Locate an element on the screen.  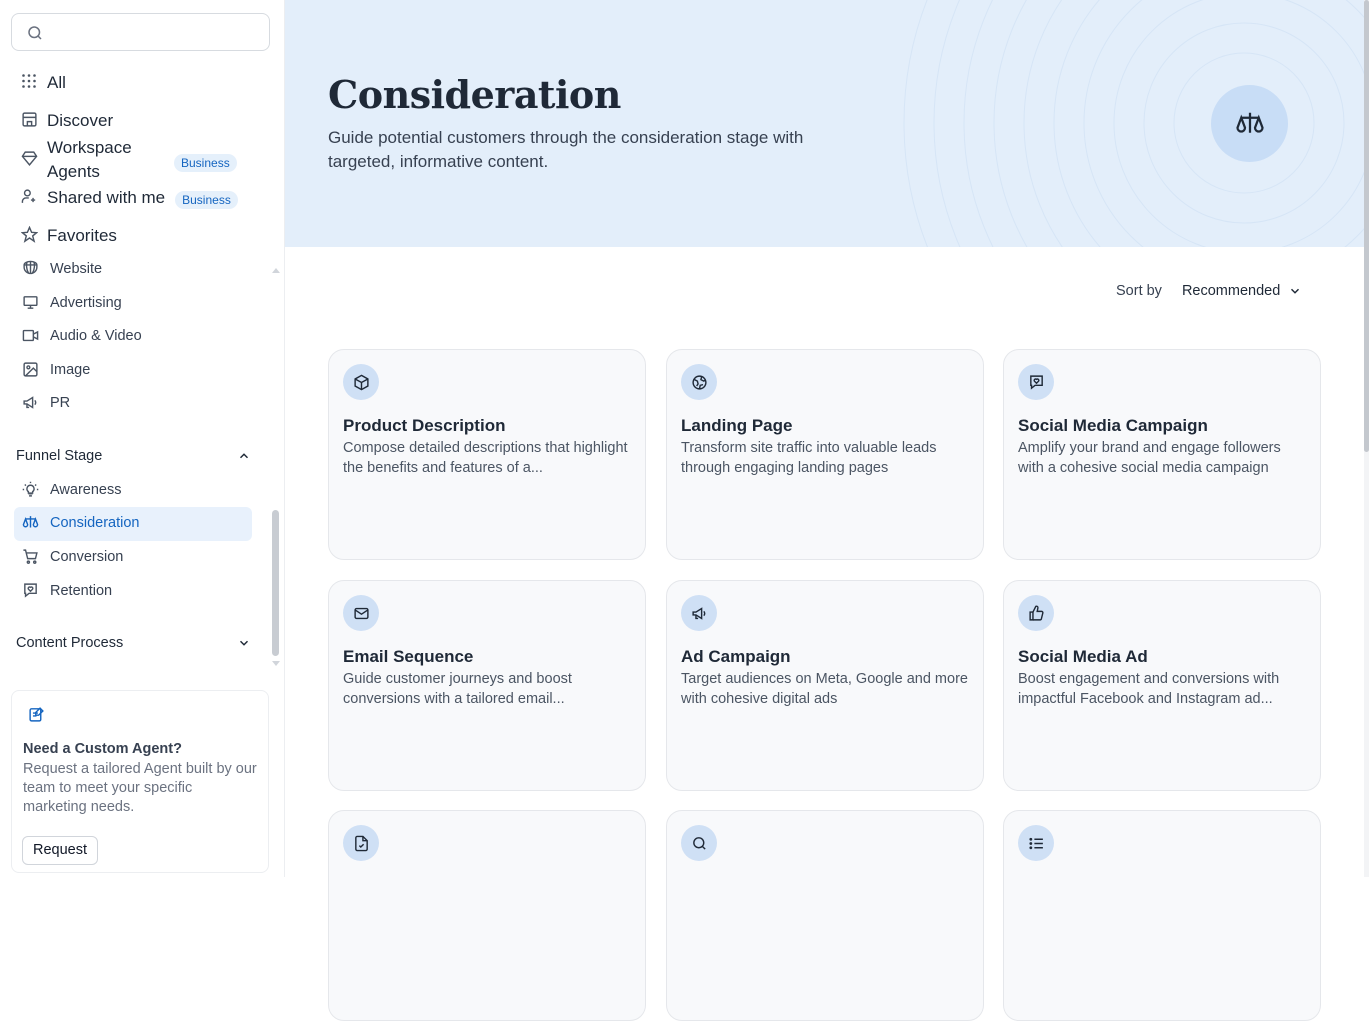
content-process-header: Content Process is located at coordinates (133, 643).